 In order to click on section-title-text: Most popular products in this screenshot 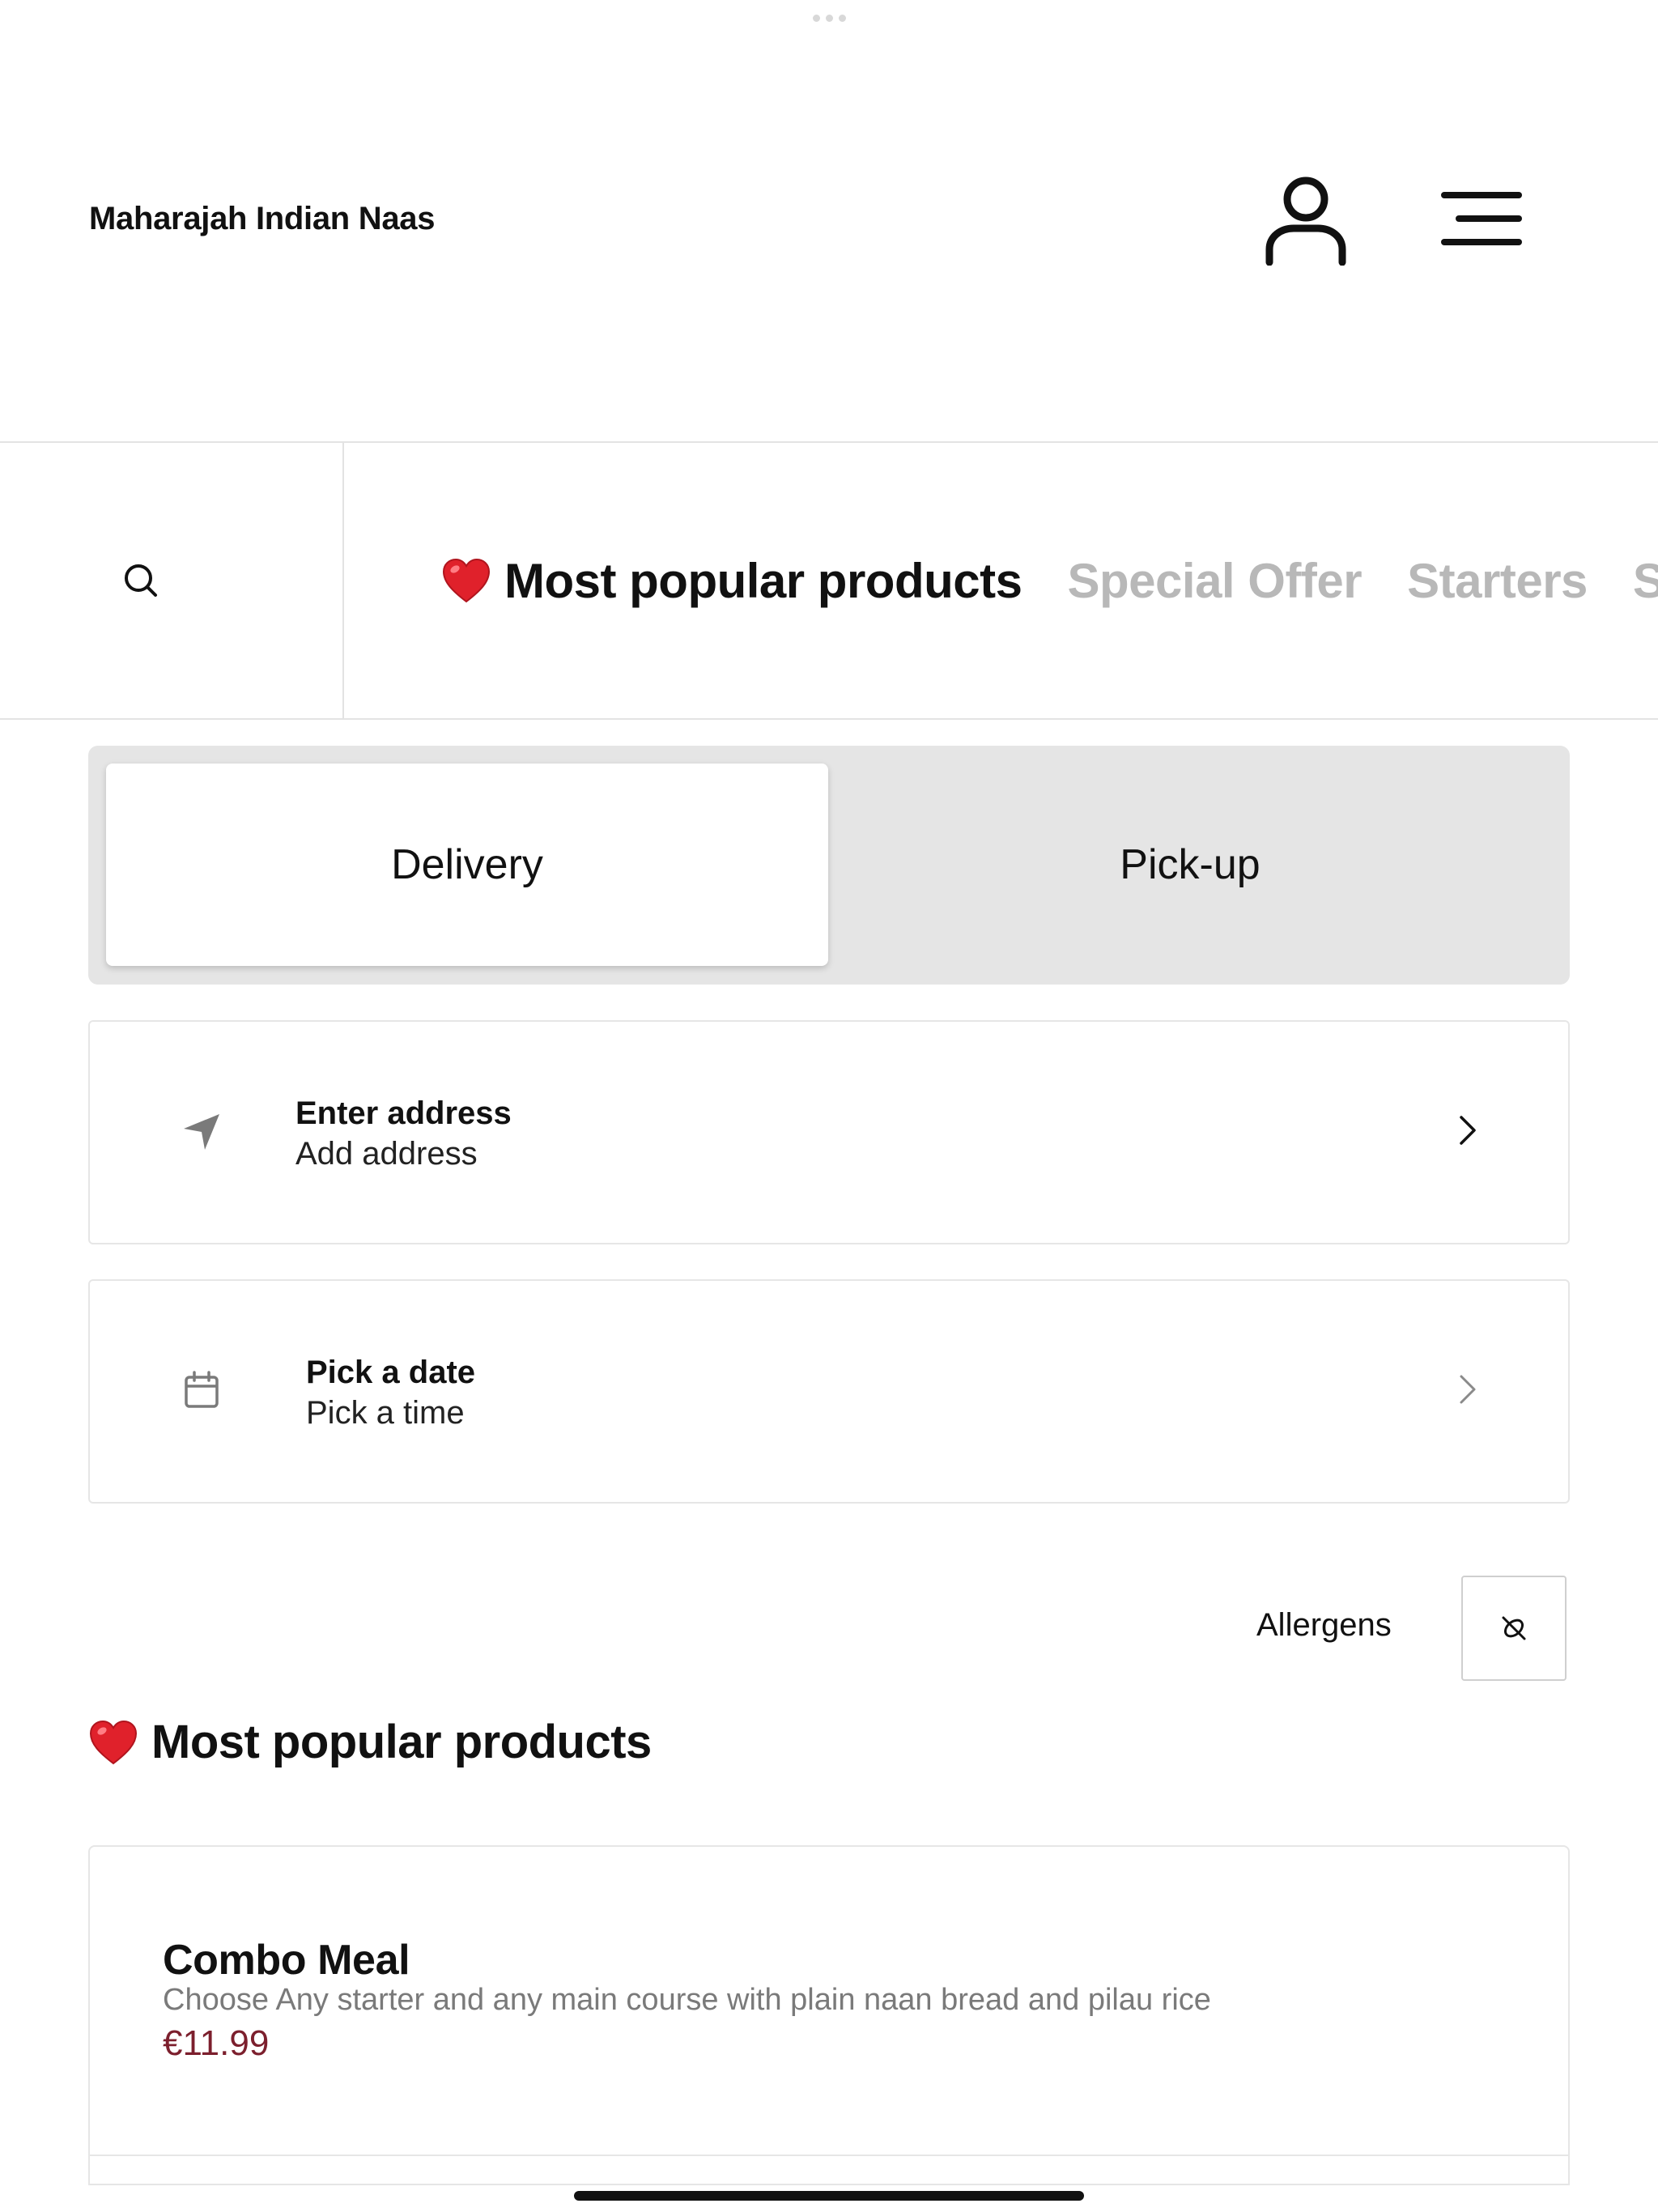, I will do `click(401, 1742)`.